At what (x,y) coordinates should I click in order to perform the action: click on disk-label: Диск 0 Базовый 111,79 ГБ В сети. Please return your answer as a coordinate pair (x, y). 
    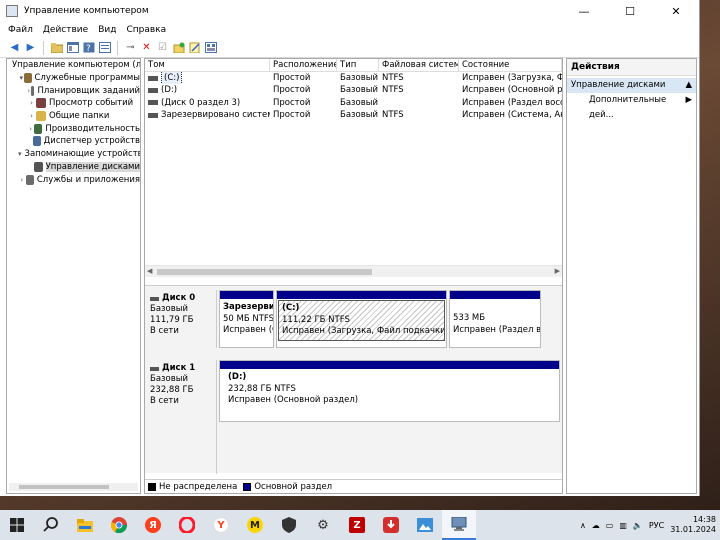
    Looking at the image, I should click on (181, 319).